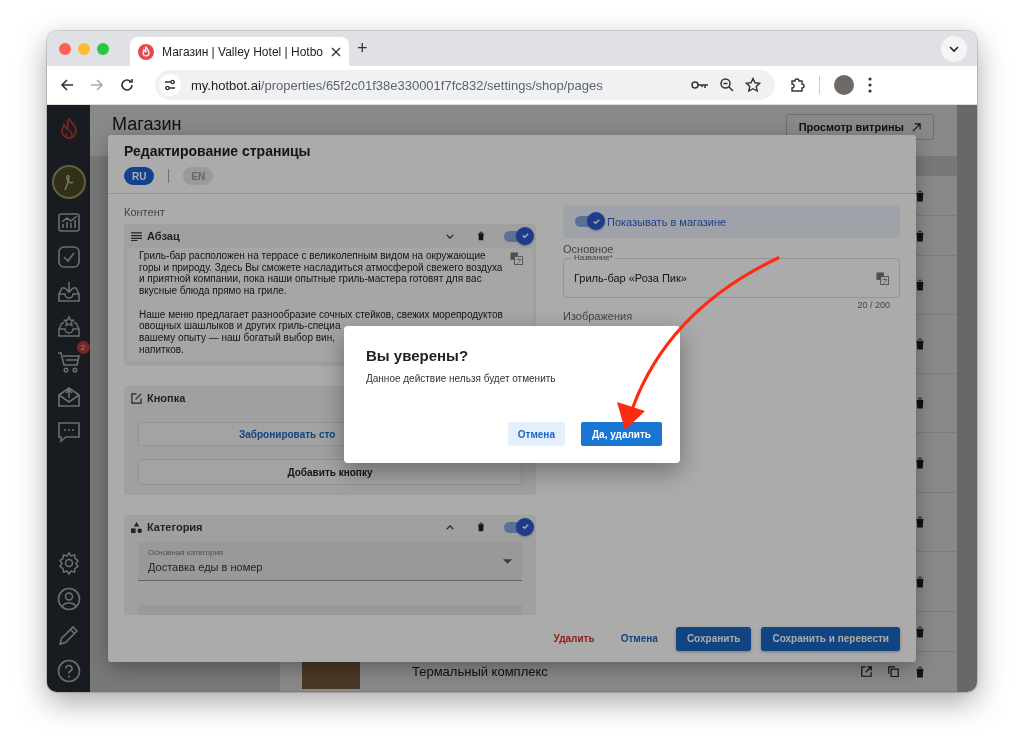 Image resolution: width=1024 pixels, height=755 pixels. Describe the element at coordinates (68, 563) in the screenshot. I see `settings-icon` at that location.